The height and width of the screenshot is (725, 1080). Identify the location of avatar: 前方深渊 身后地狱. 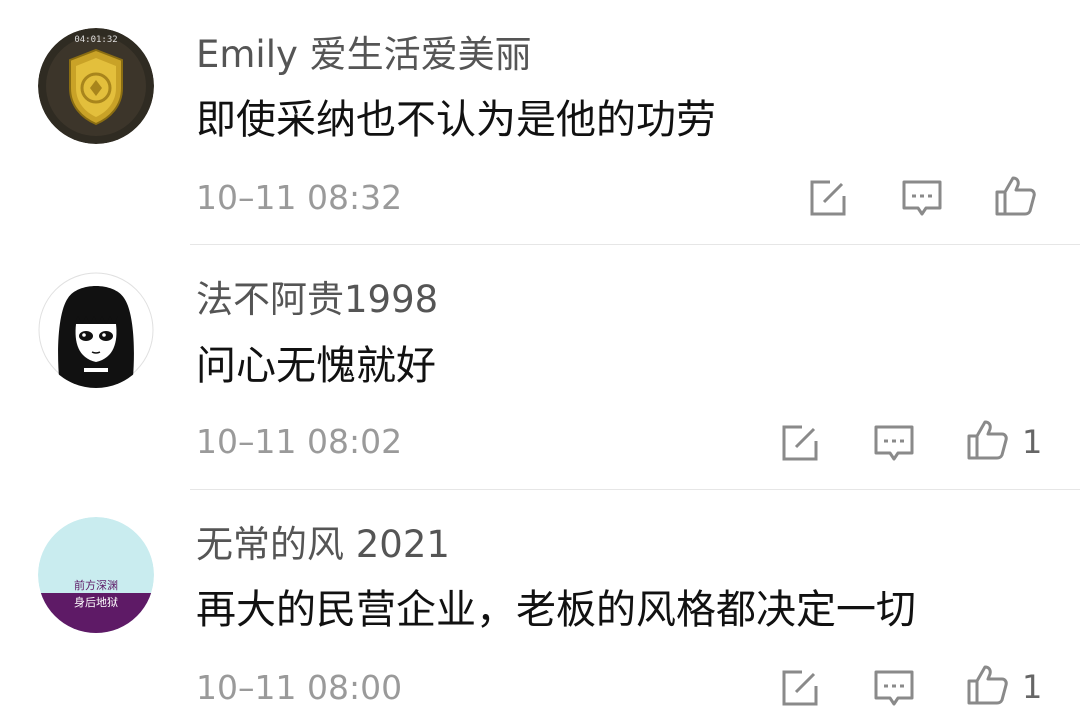
(96, 575).